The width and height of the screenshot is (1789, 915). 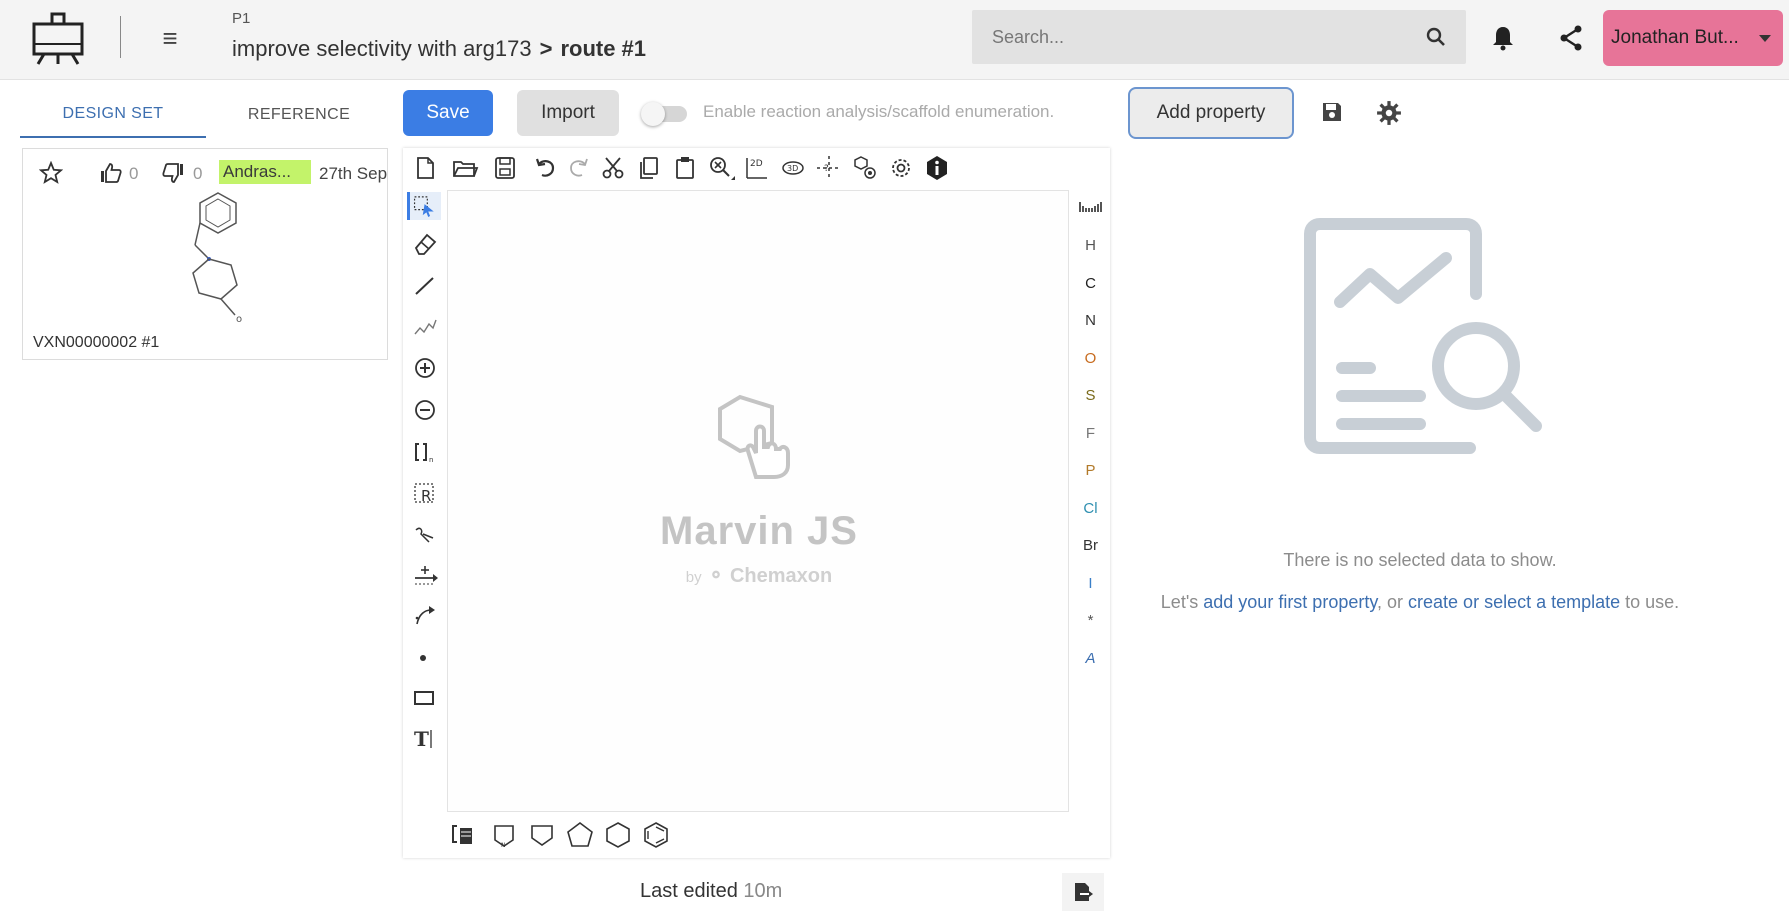 I want to click on text-tool-icon: T, so click(x=425, y=738).